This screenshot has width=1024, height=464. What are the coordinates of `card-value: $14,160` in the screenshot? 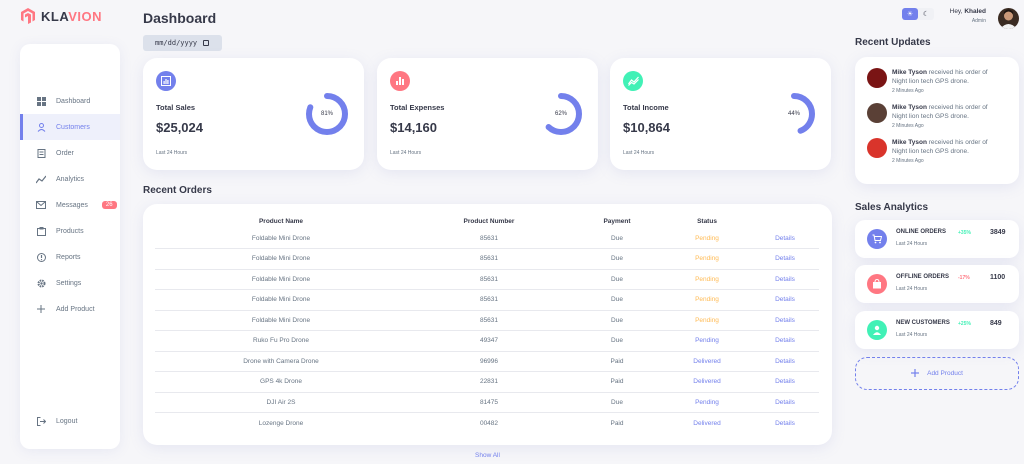 It's located at (413, 127).